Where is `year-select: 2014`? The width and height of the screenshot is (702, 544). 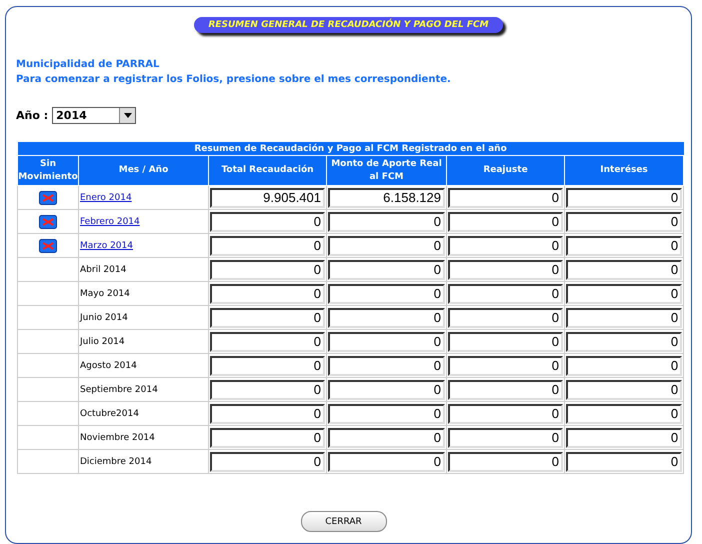
year-select: 2014 is located at coordinates (94, 115).